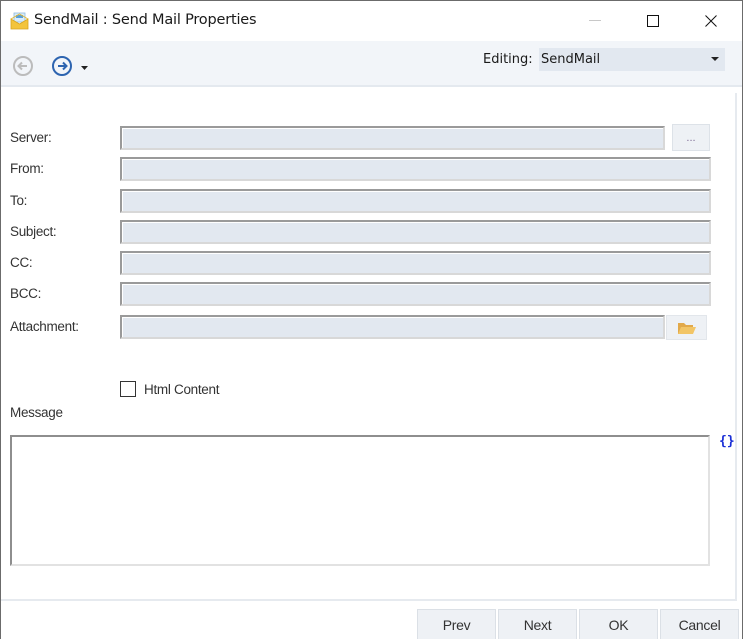  I want to click on bcc-label: BCC:, so click(26, 293).